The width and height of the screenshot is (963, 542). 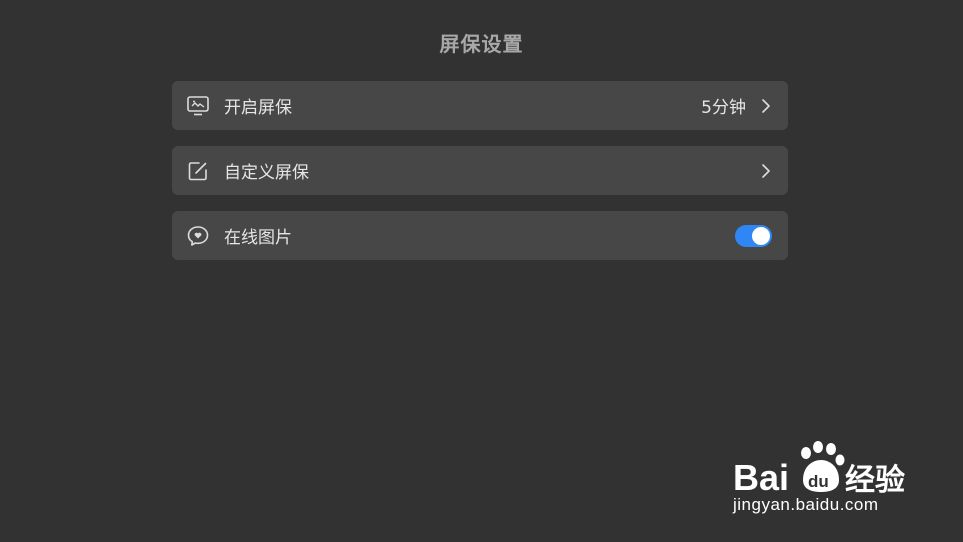 I want to click on toggle-knob, so click(x=761, y=235).